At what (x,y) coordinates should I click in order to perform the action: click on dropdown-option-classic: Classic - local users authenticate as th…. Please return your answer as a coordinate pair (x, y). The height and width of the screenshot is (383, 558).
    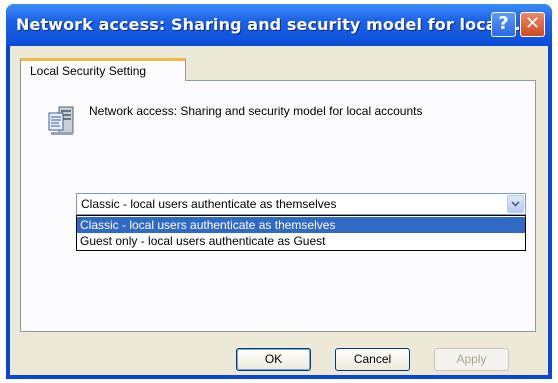
    Looking at the image, I should click on (301, 225).